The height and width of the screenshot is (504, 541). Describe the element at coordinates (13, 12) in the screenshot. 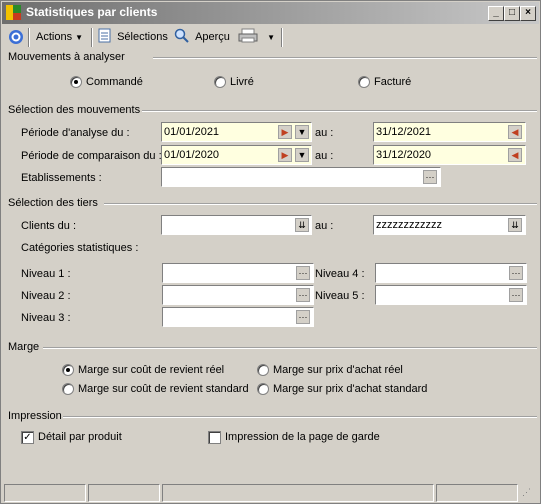

I see `app-icon` at that location.